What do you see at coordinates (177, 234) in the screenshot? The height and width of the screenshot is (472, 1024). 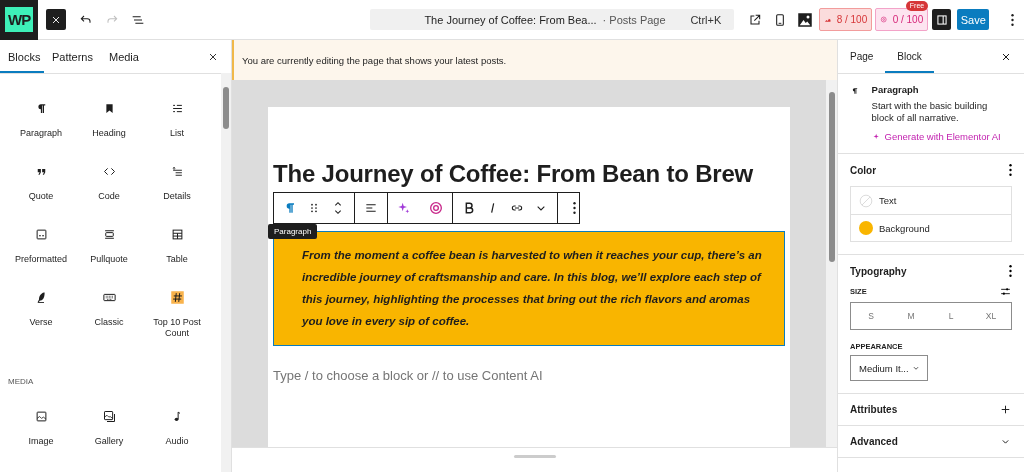 I see `table-icon` at bounding box center [177, 234].